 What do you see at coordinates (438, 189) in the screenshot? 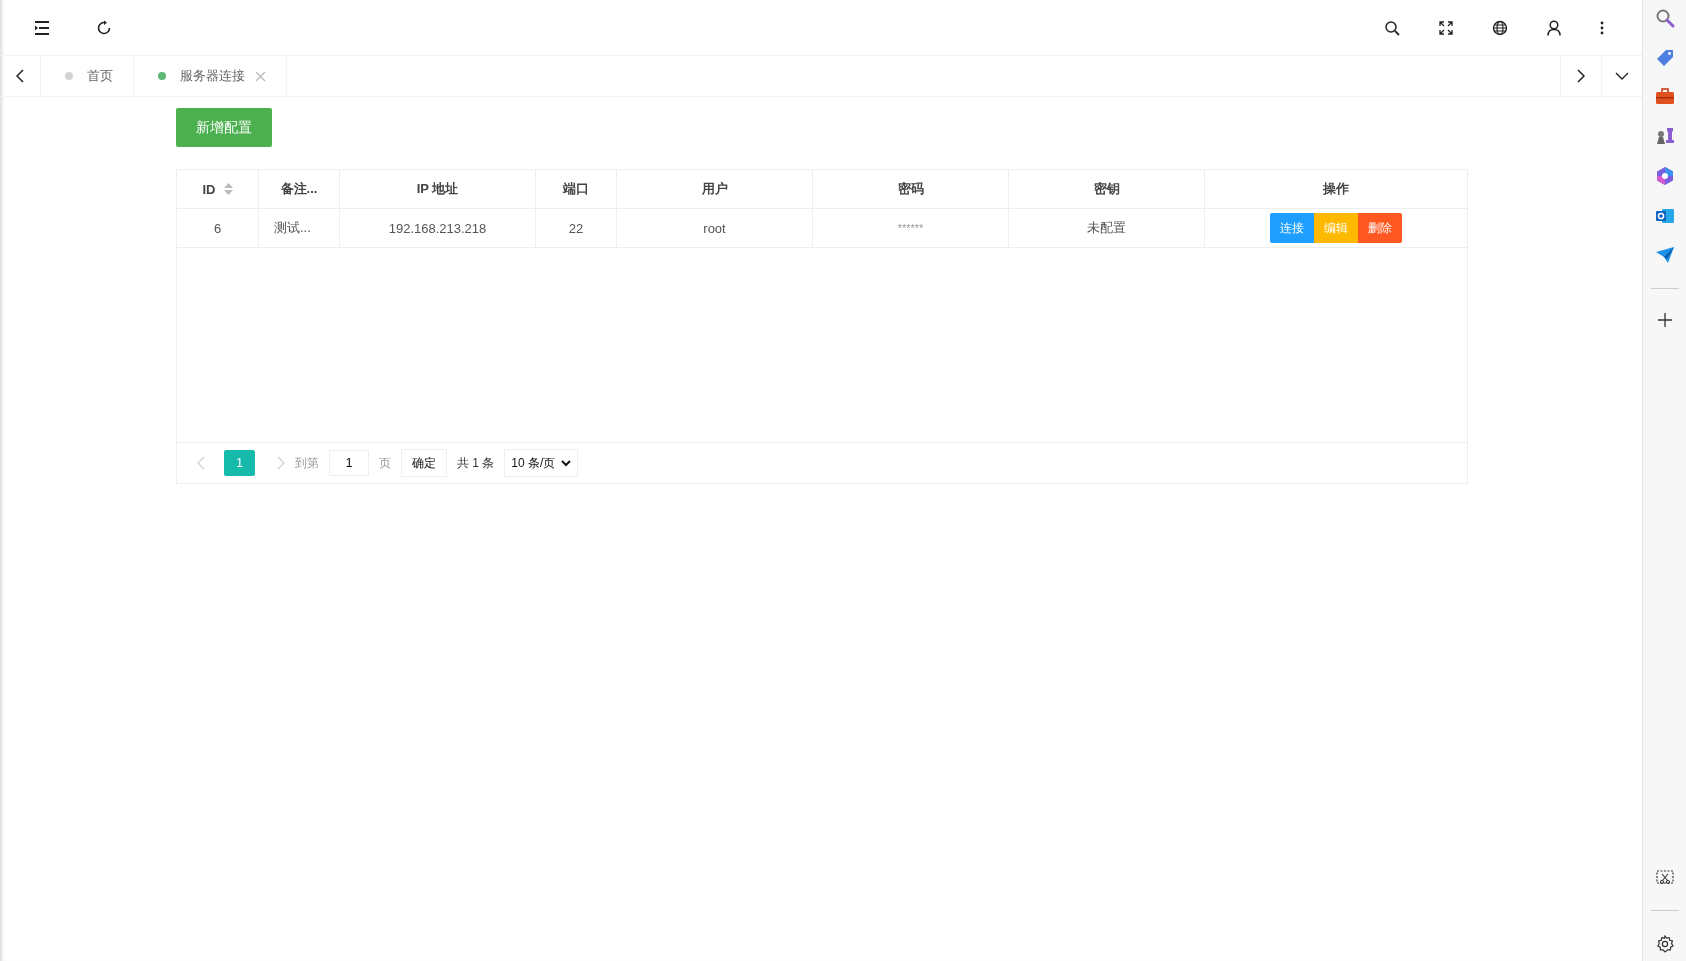
I see `column-header: IP 地址` at bounding box center [438, 189].